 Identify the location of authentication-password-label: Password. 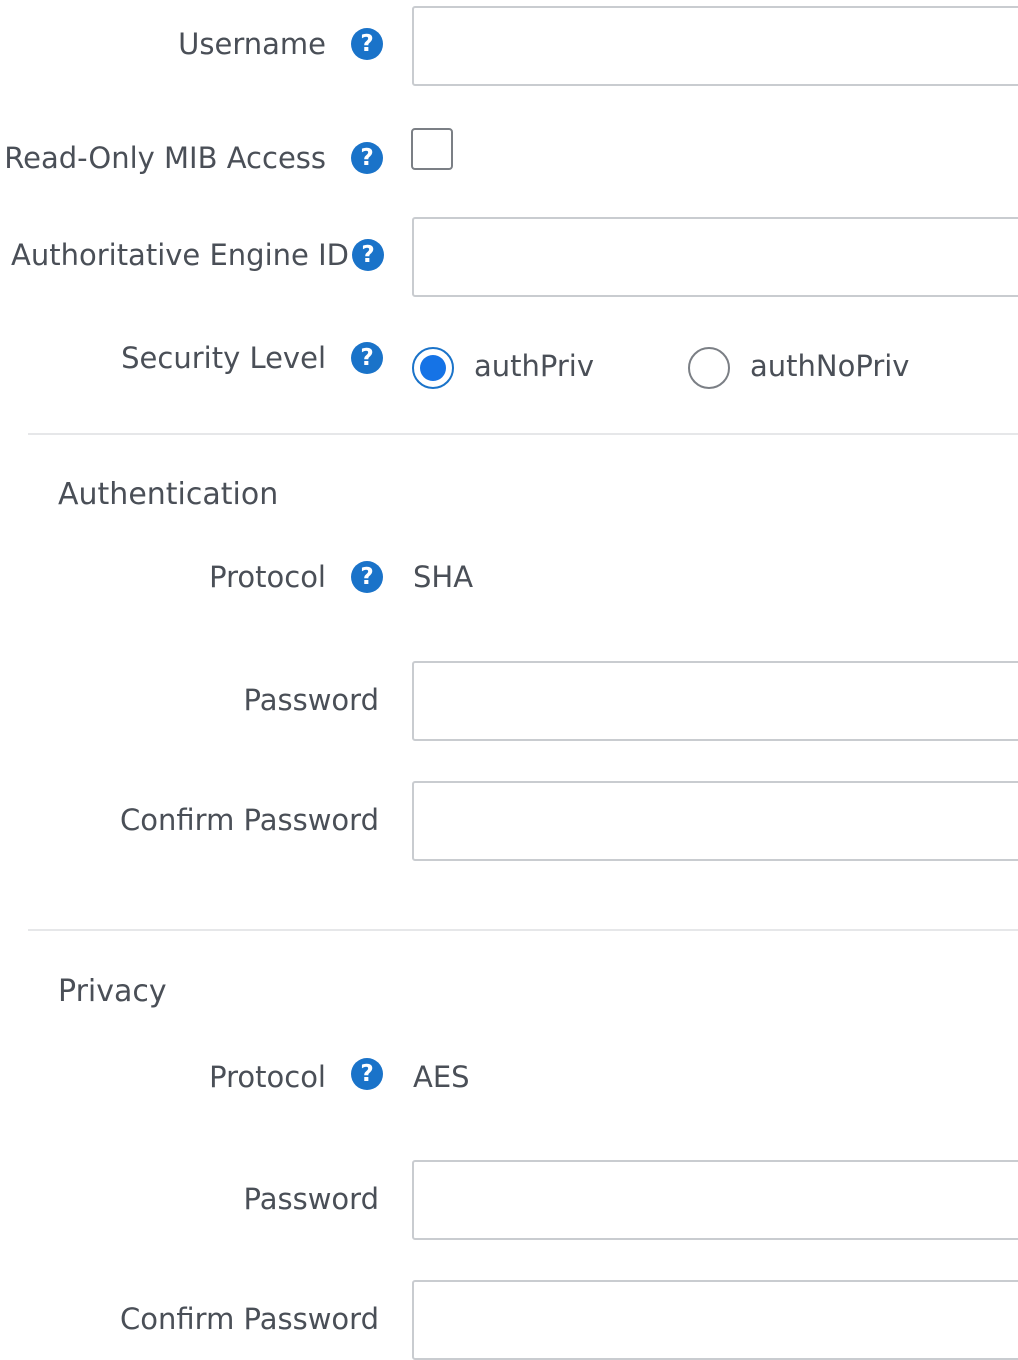
(311, 700).